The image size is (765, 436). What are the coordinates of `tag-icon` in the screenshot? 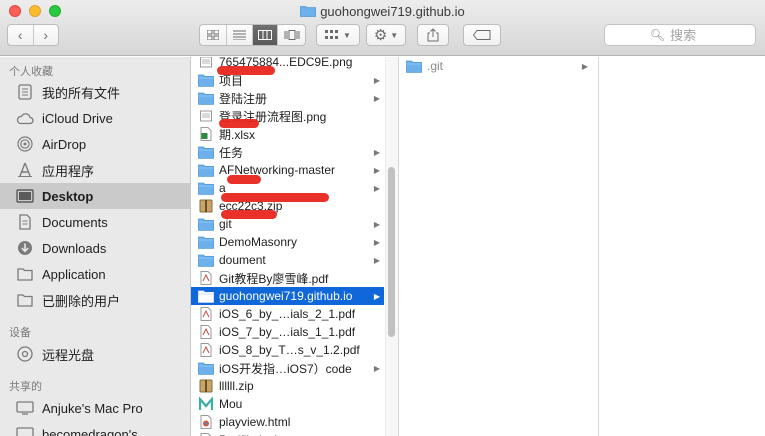 It's located at (482, 35).